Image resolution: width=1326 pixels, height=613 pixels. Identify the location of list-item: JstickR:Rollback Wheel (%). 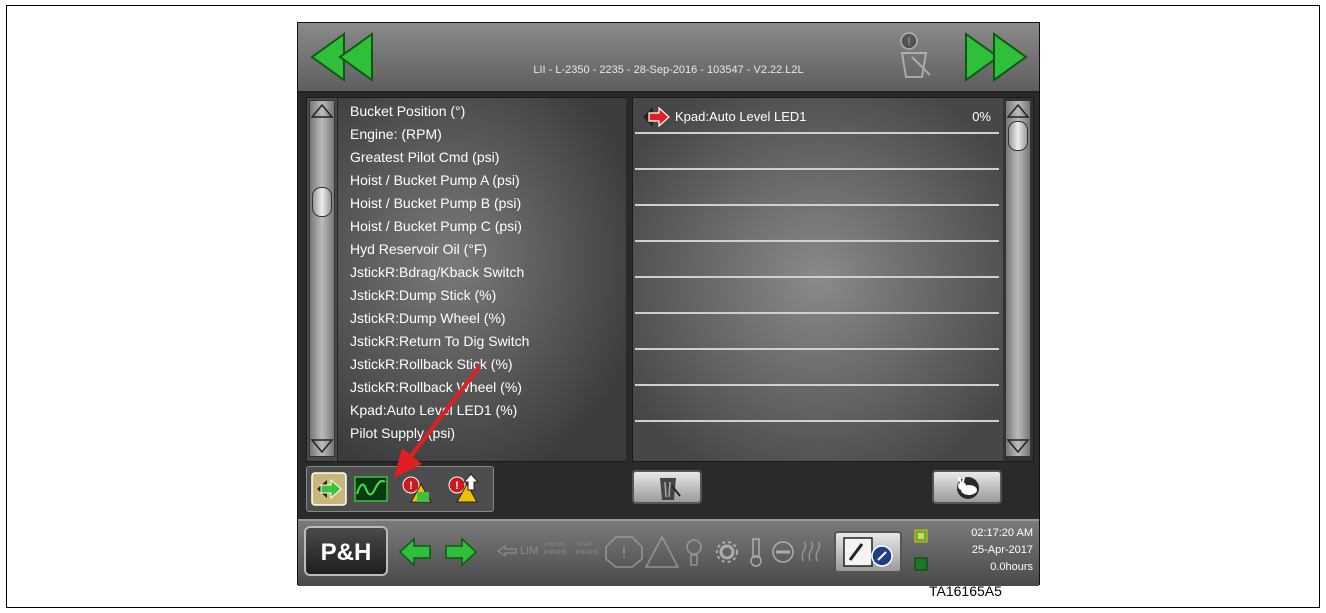
(436, 387).